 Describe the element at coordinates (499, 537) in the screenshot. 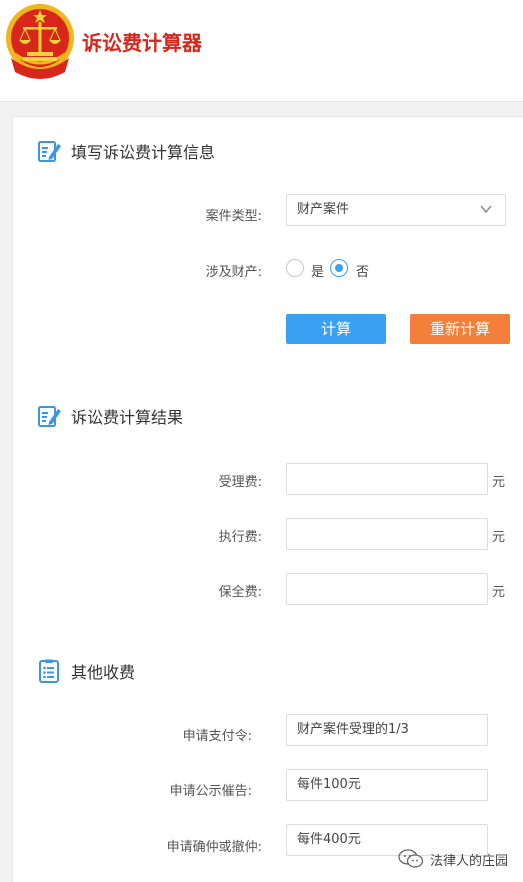

I see `execution-fee-unit: 元` at that location.